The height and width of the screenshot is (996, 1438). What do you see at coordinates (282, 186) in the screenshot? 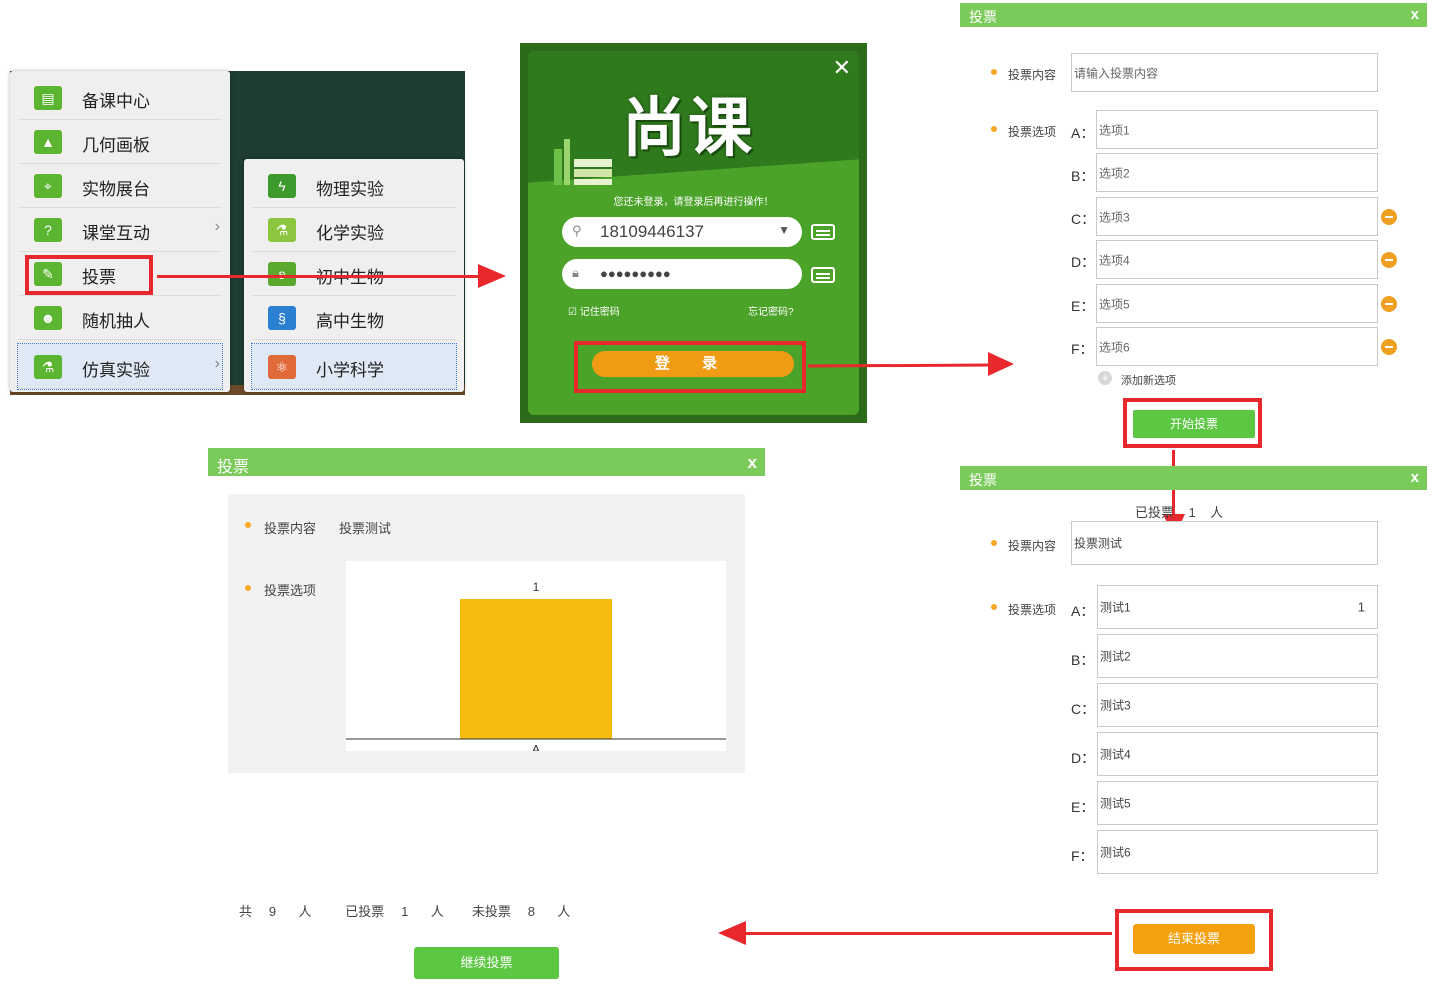
I see `lightning-icon: ϟ` at bounding box center [282, 186].